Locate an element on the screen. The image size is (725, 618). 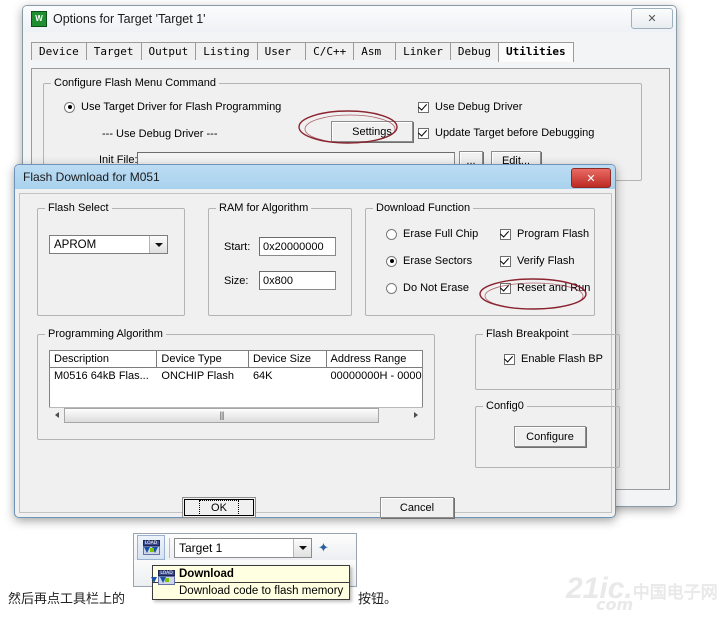
toolbar-separator is located at coordinates (169, 547).